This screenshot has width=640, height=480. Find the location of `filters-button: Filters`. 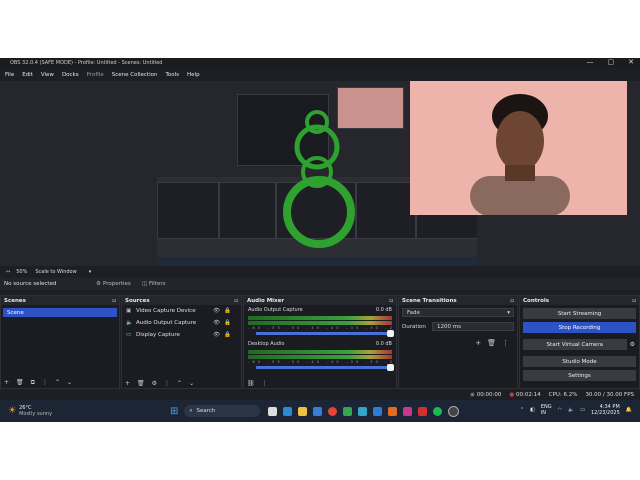

filters-button: Filters is located at coordinates (157, 284).